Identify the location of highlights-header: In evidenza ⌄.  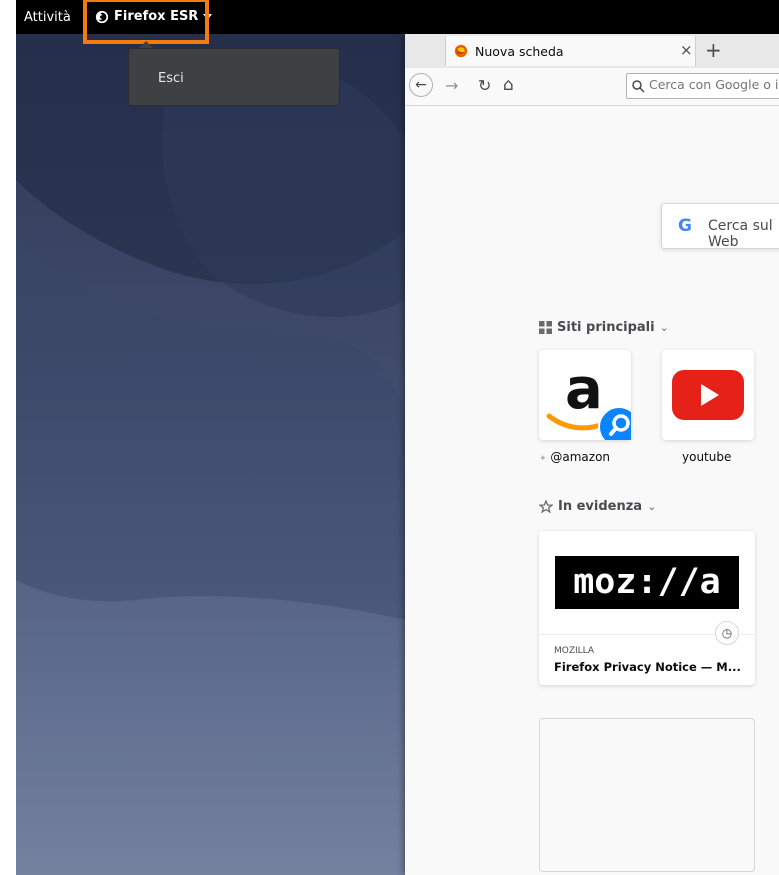
(597, 506).